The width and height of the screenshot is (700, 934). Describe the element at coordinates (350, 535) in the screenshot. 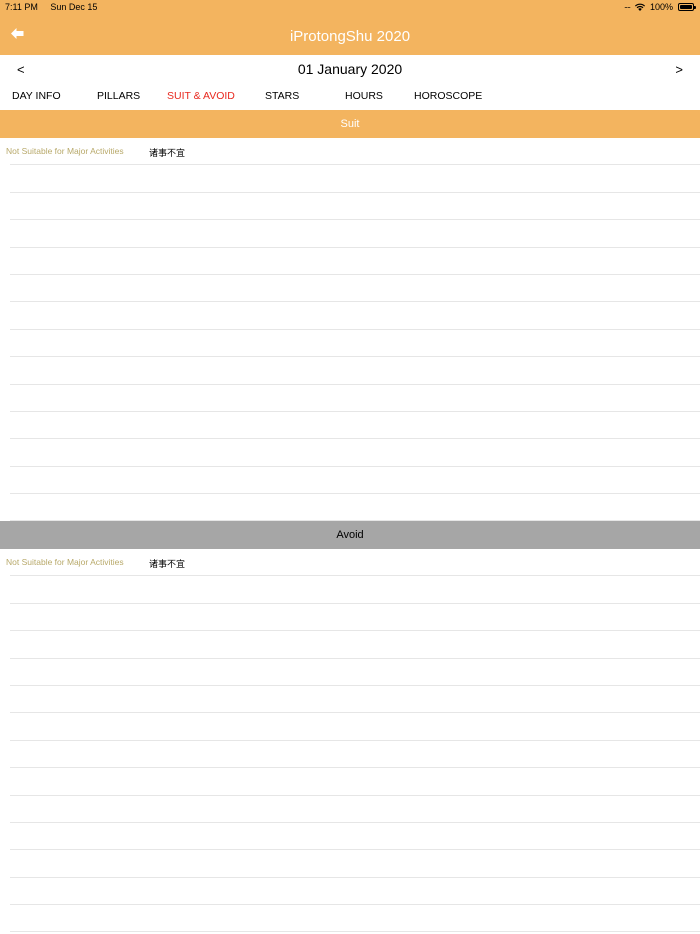

I see `avoid-section-header: Avoid` at that location.